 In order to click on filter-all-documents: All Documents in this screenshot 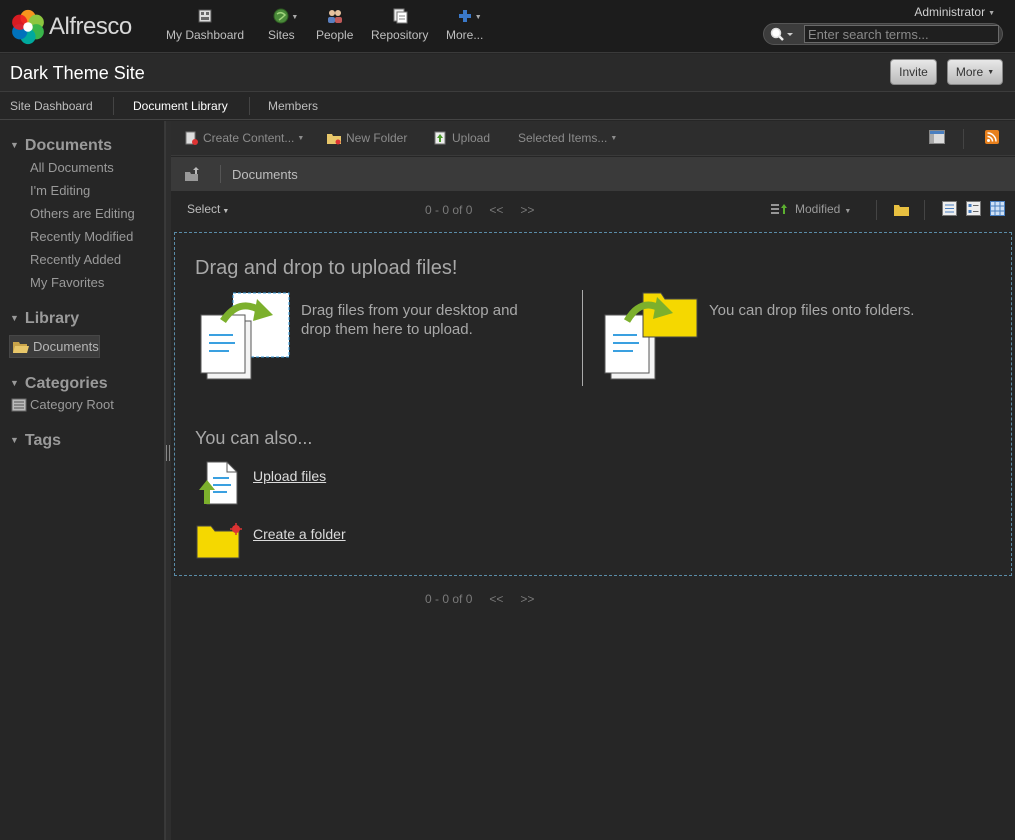, I will do `click(72, 167)`.